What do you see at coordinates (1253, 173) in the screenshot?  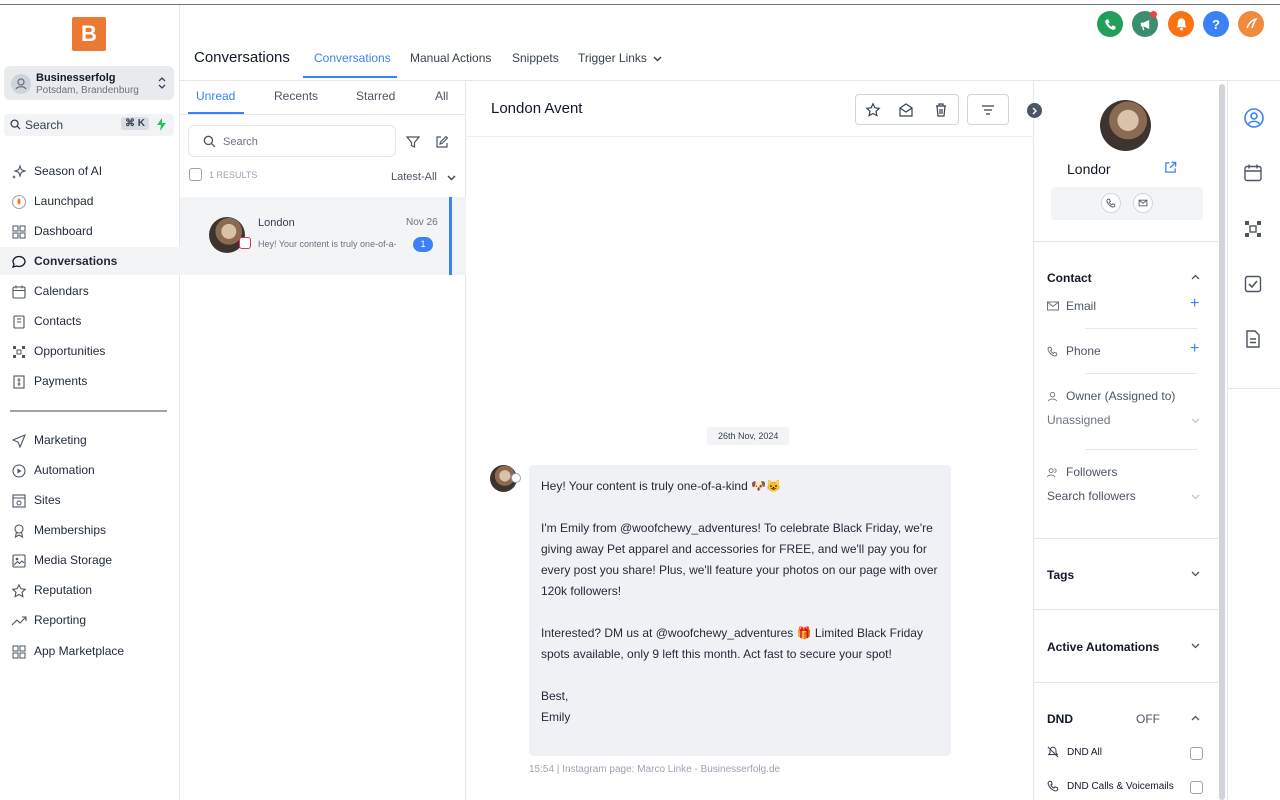 I see `calendar-icon` at bounding box center [1253, 173].